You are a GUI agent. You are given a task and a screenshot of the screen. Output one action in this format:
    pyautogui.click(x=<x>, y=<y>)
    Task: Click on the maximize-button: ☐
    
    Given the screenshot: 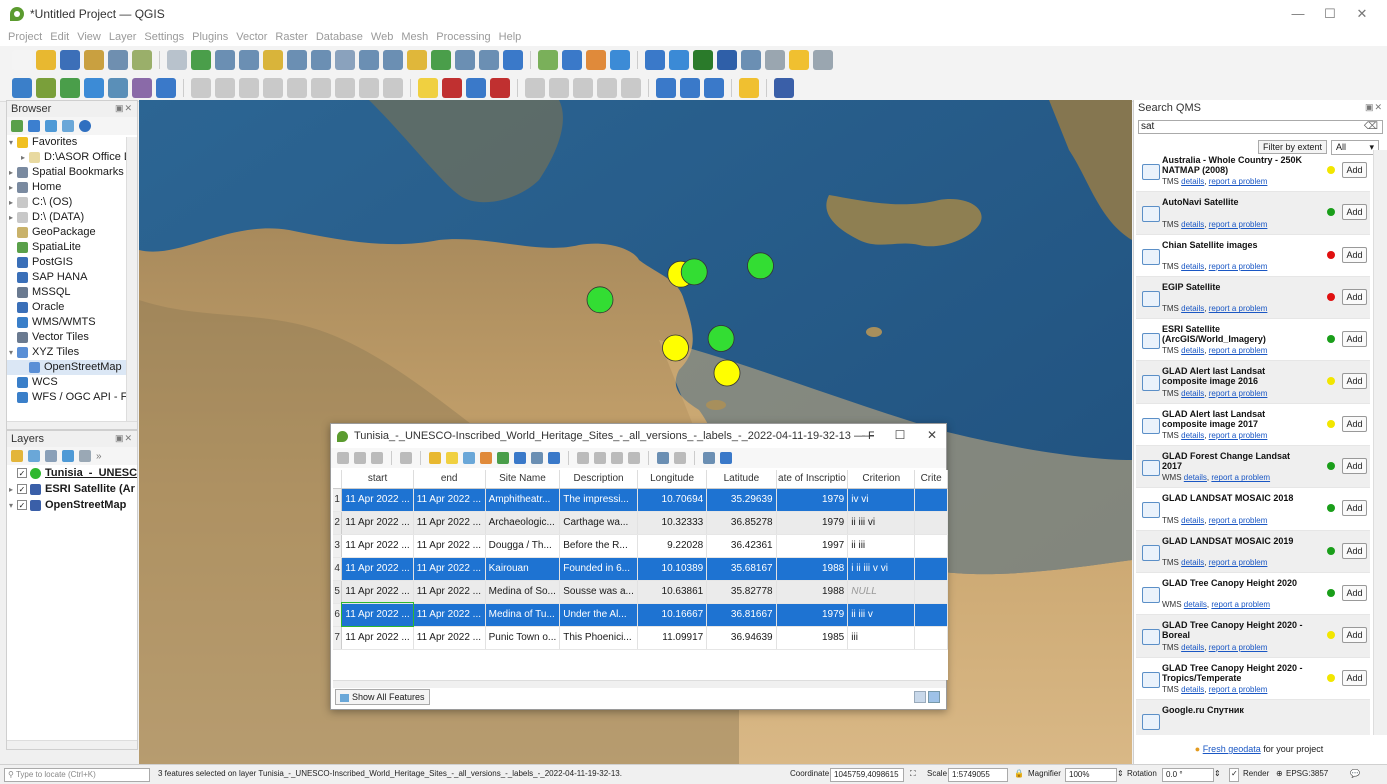 What is the action you would take?
    pyautogui.click(x=900, y=435)
    